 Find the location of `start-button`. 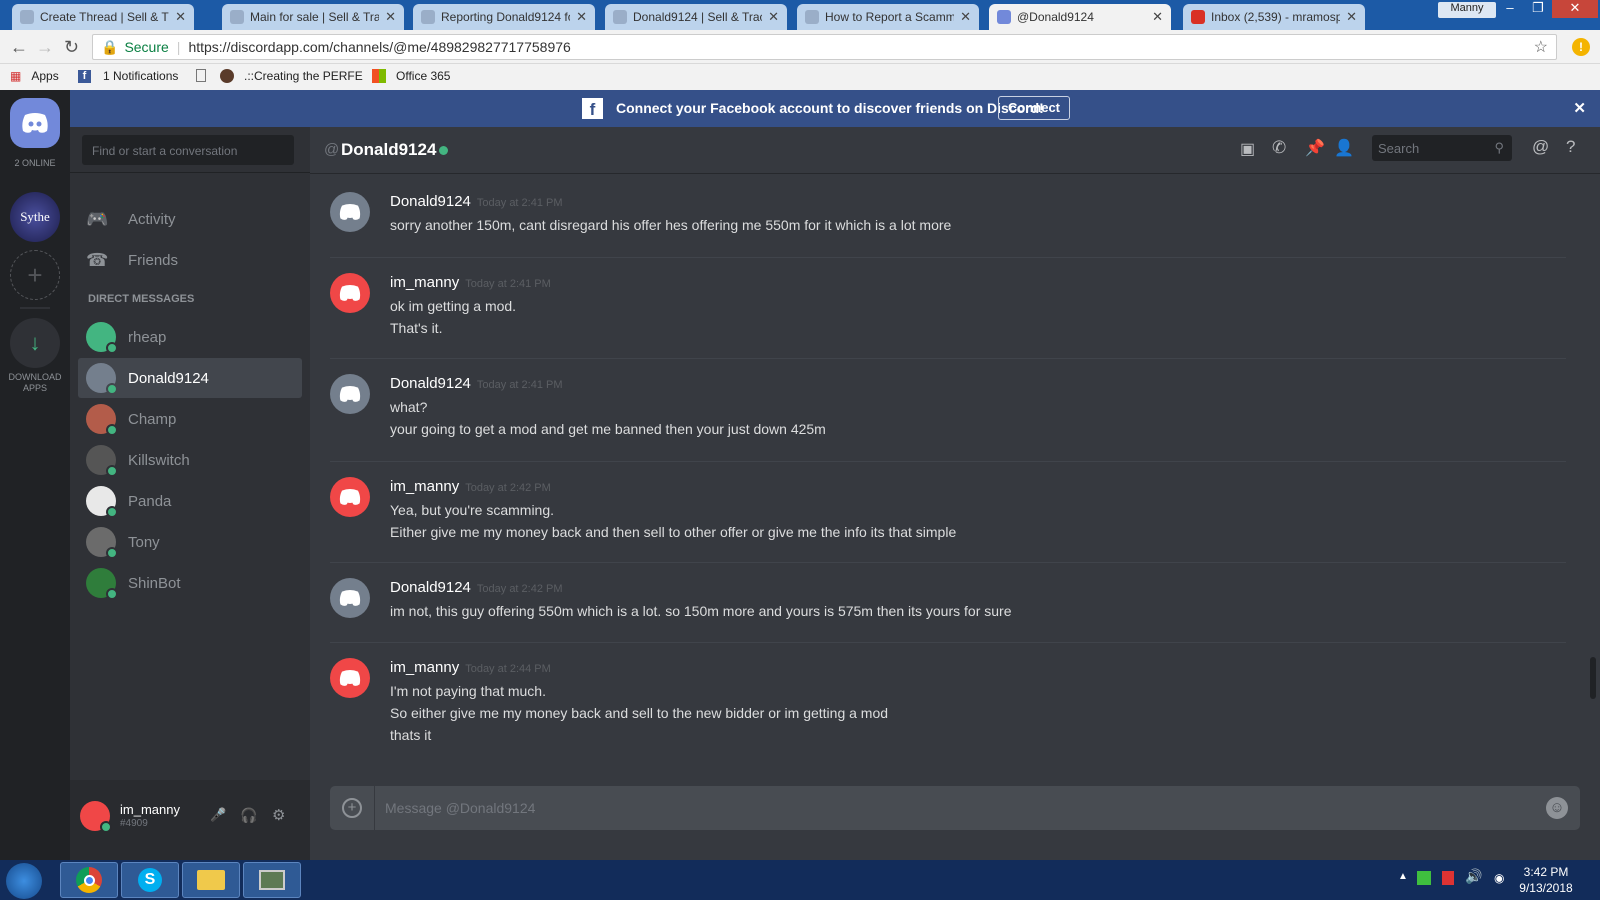

start-button is located at coordinates (24, 881).